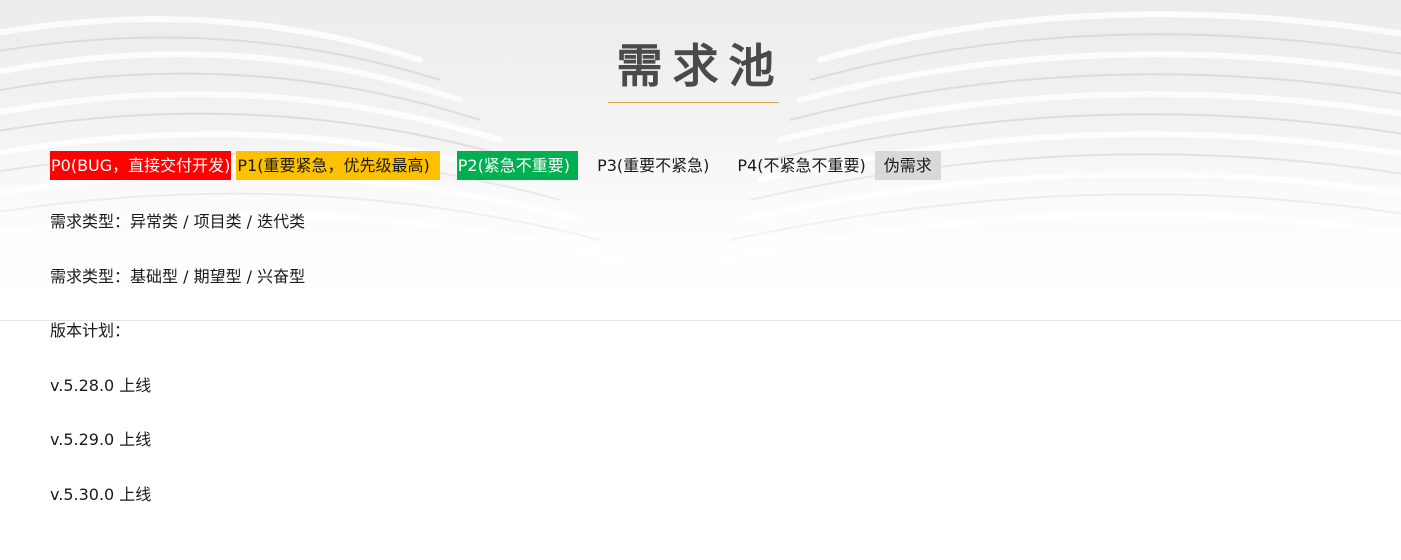 The image size is (1401, 560). I want to click on priority-tag-p2: P2(紧急不重要), so click(517, 165).